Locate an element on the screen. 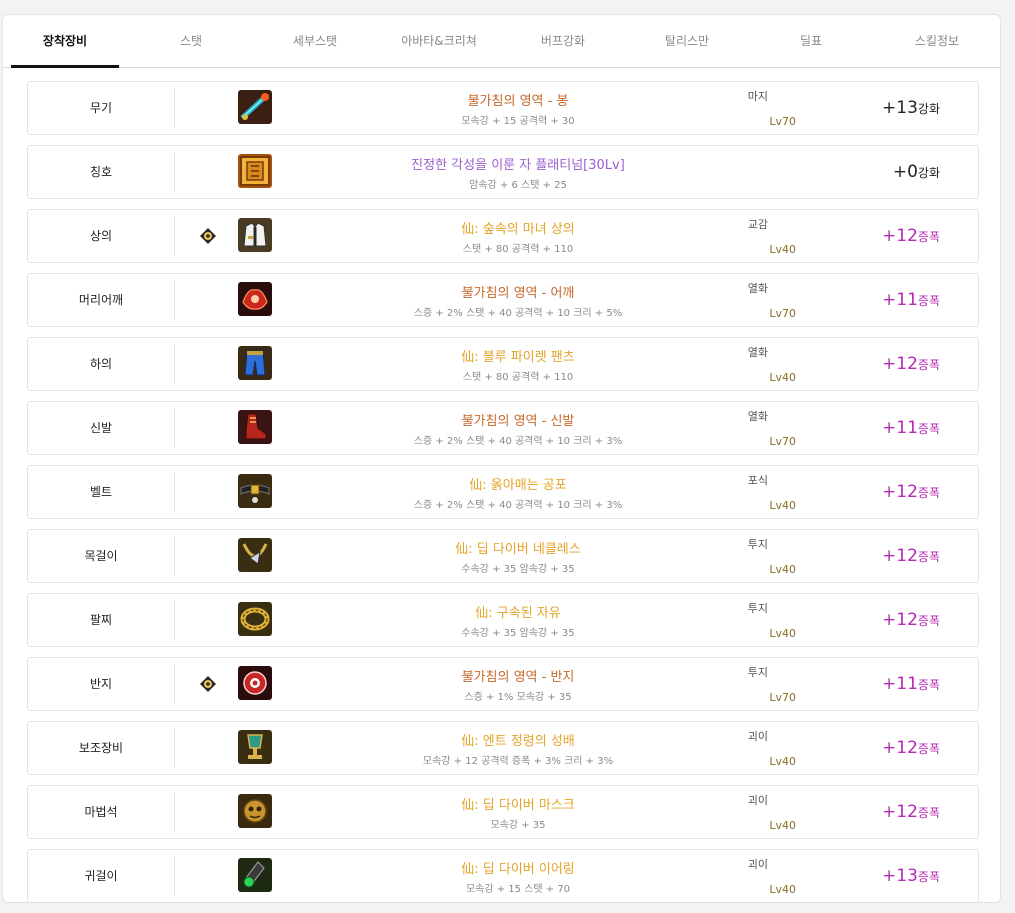 Image resolution: width=1015 pixels, height=913 pixels. slot-label: 상의 is located at coordinates (101, 236).